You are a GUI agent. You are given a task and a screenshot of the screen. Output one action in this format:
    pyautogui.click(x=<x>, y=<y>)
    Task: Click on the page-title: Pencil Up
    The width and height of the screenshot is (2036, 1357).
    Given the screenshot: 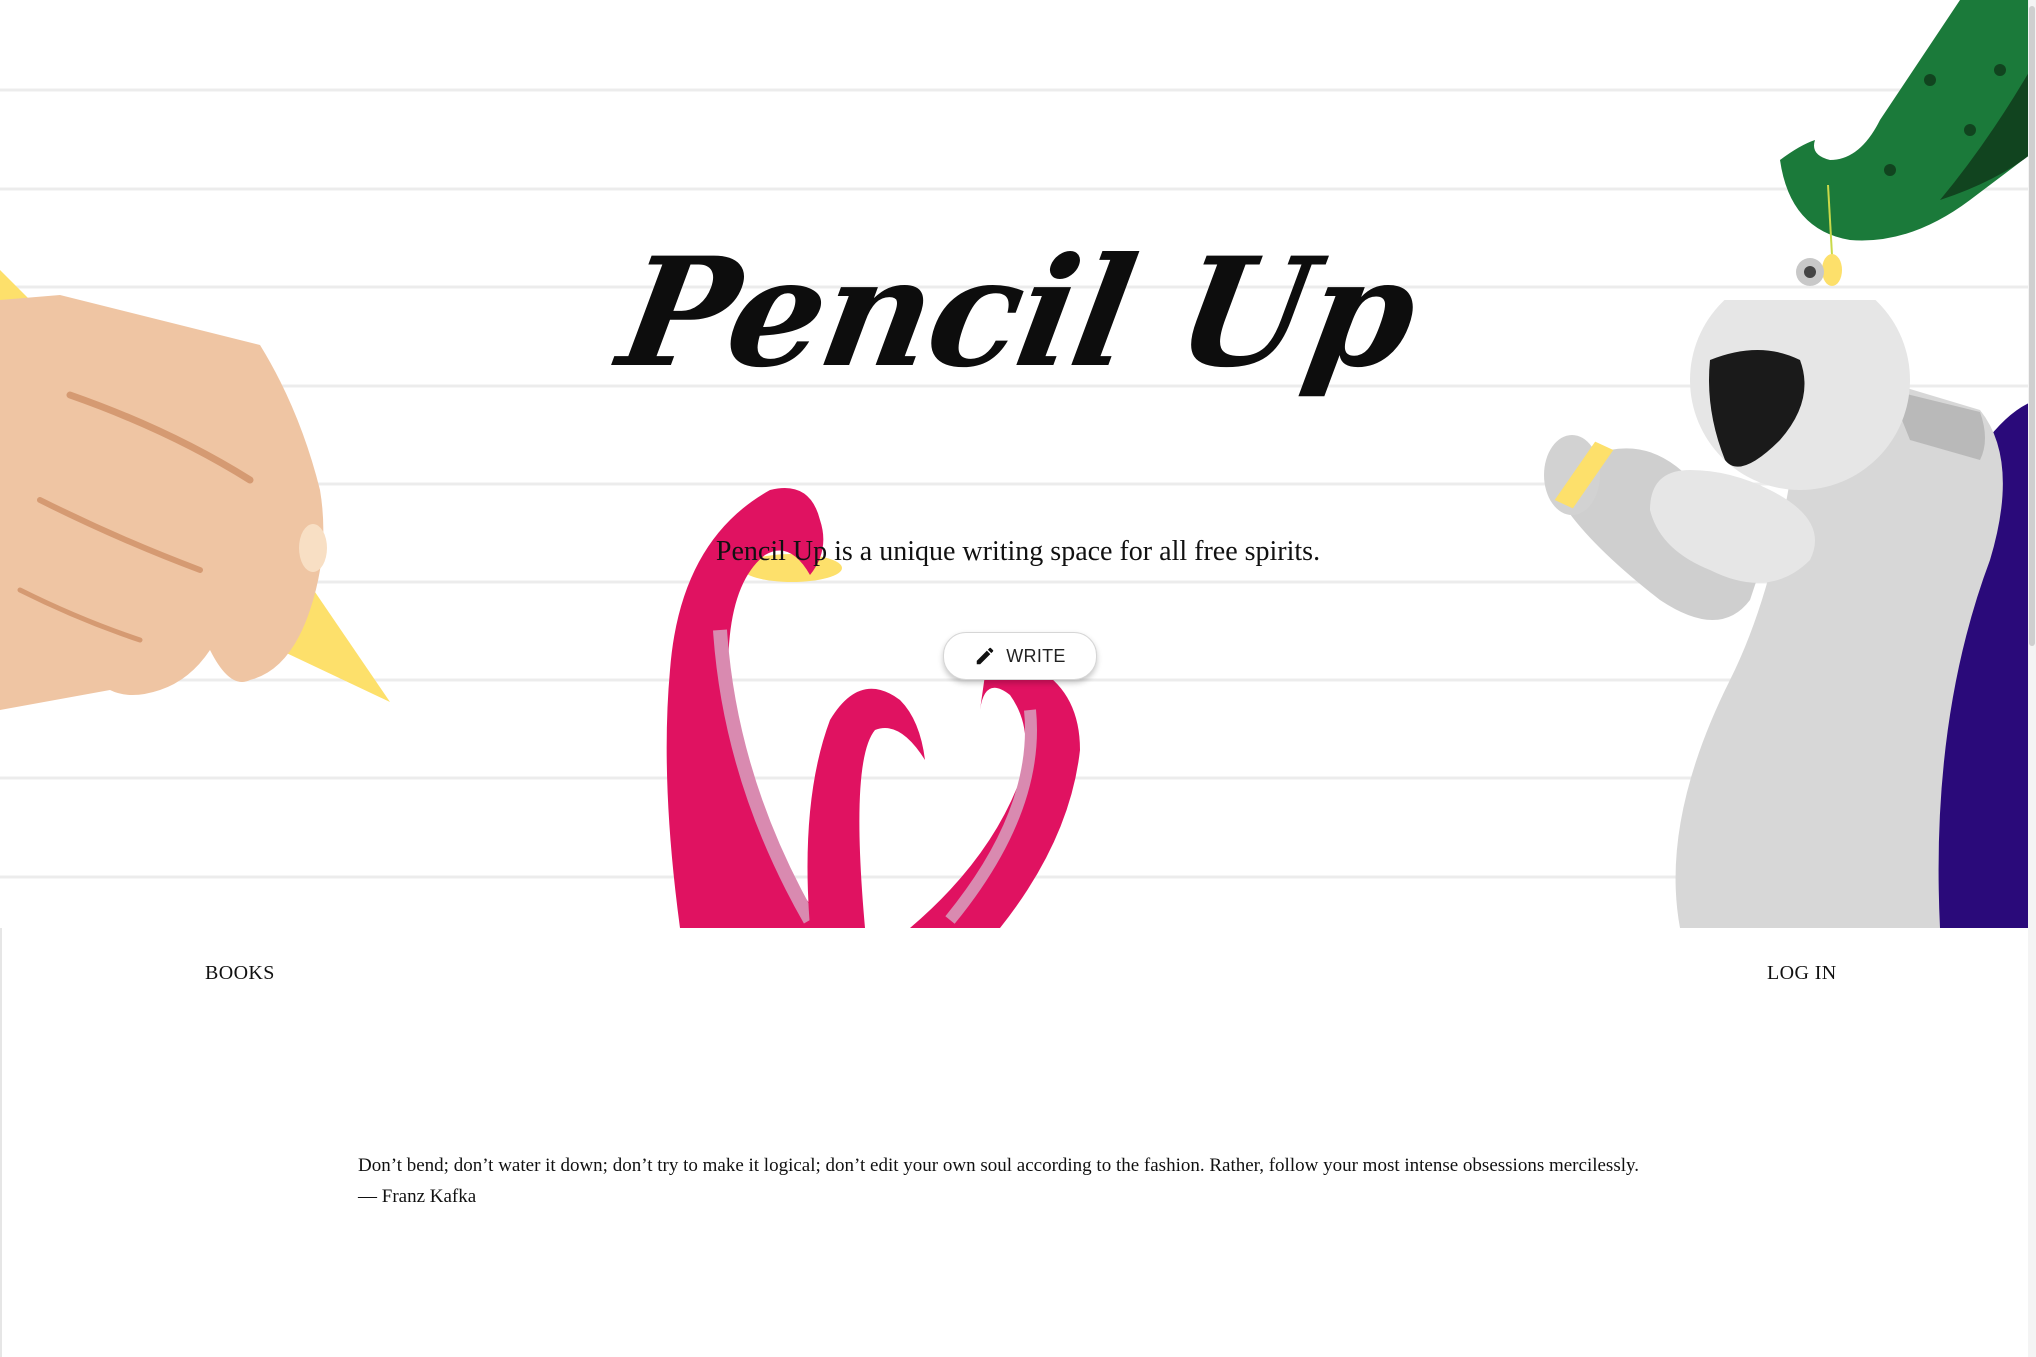 What is the action you would take?
    pyautogui.click(x=1018, y=313)
    